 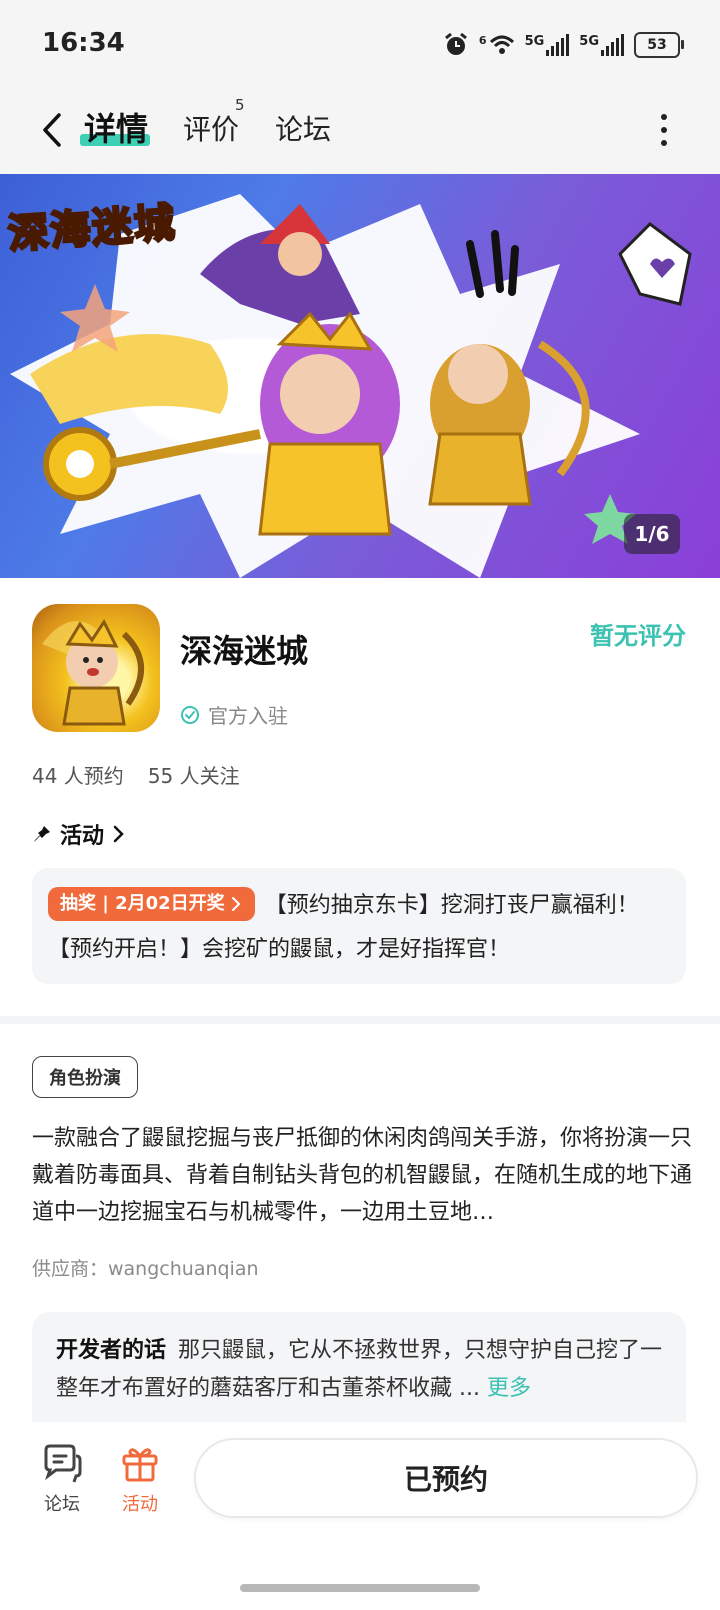 I want to click on more-link: 更多, so click(x=509, y=1388).